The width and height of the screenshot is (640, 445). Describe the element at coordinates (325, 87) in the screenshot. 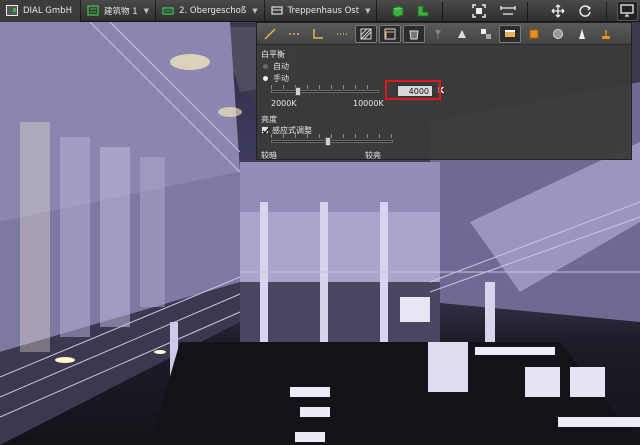

I see `kelvin-ticks` at that location.